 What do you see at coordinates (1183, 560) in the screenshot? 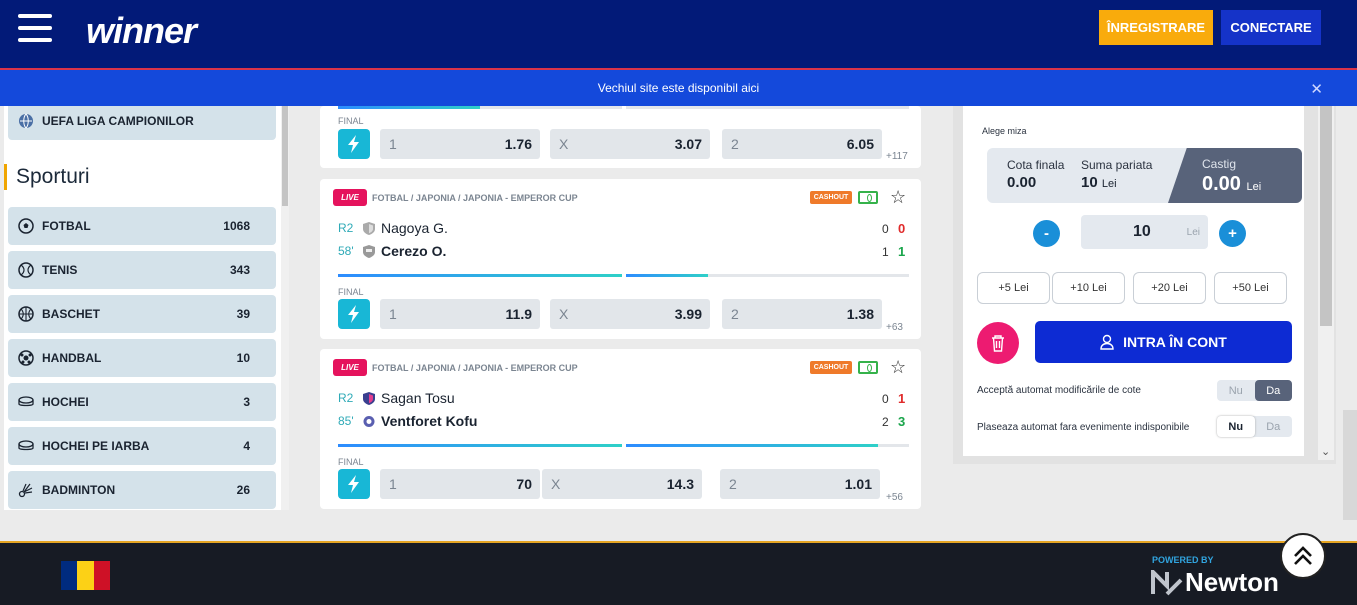
I see `powered-by-label: POWERED BY` at bounding box center [1183, 560].